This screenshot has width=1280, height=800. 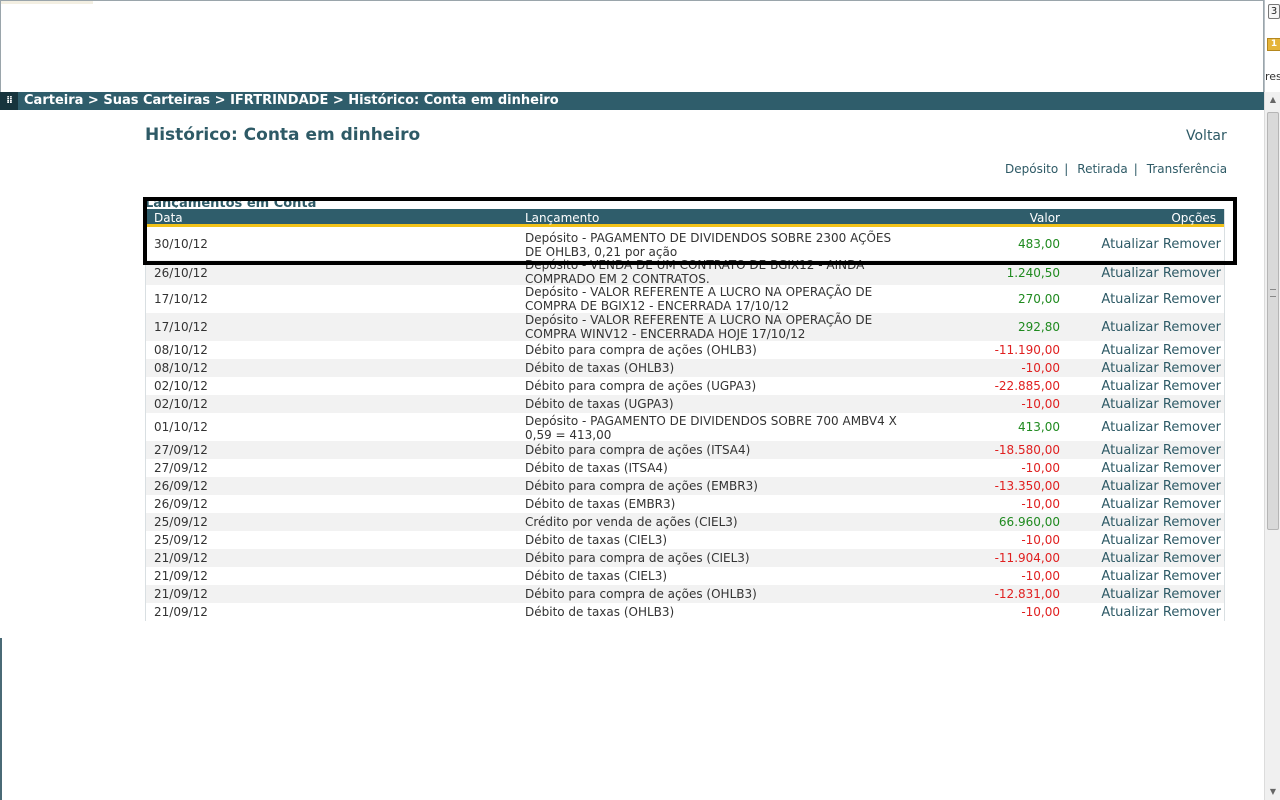 I want to click on row-date: 27/09/12, so click(x=181, y=468).